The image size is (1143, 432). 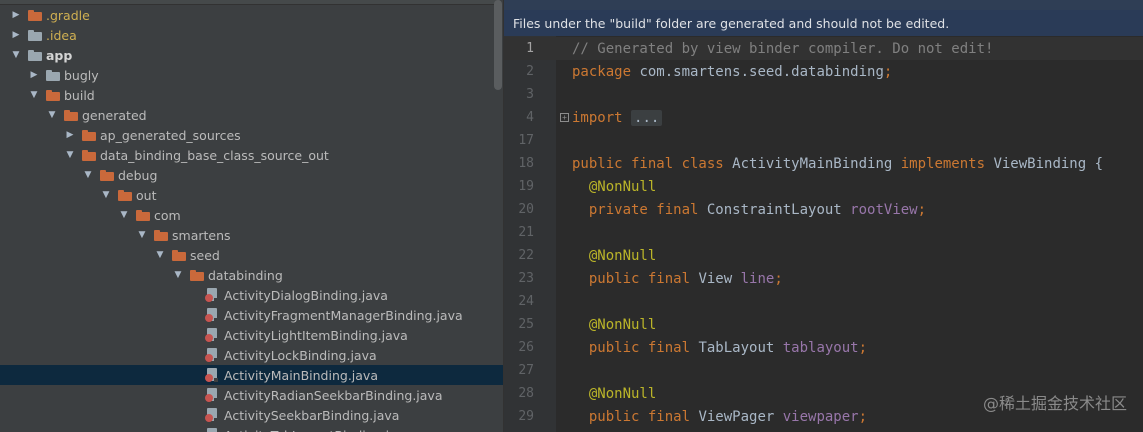 What do you see at coordinates (823, 140) in the screenshot?
I see `code-line: 17` at bounding box center [823, 140].